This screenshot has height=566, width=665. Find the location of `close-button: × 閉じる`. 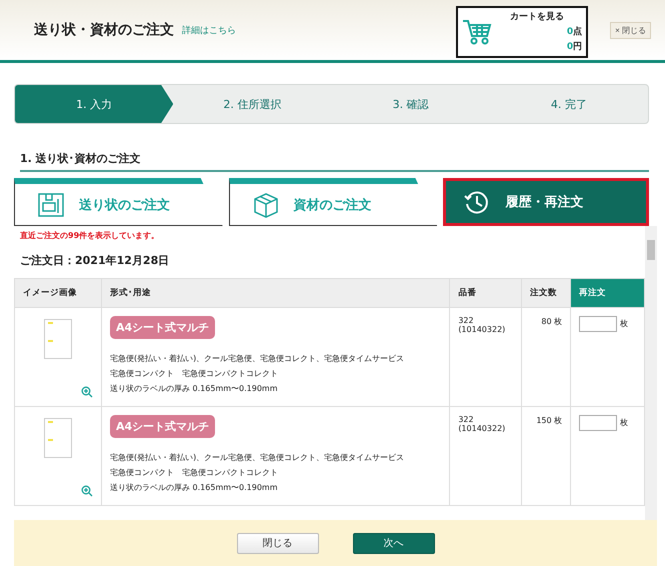

close-button: × 閉じる is located at coordinates (630, 30).